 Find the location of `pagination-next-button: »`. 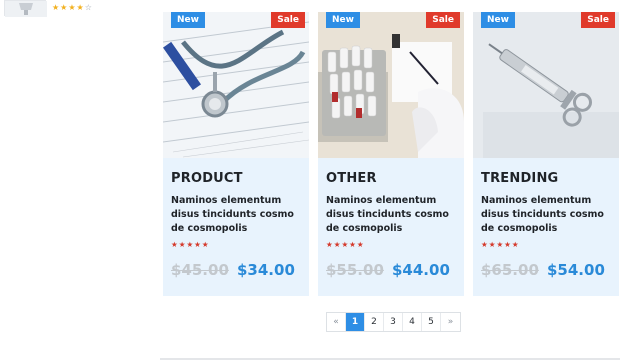

pagination-next-button: » is located at coordinates (450, 322).